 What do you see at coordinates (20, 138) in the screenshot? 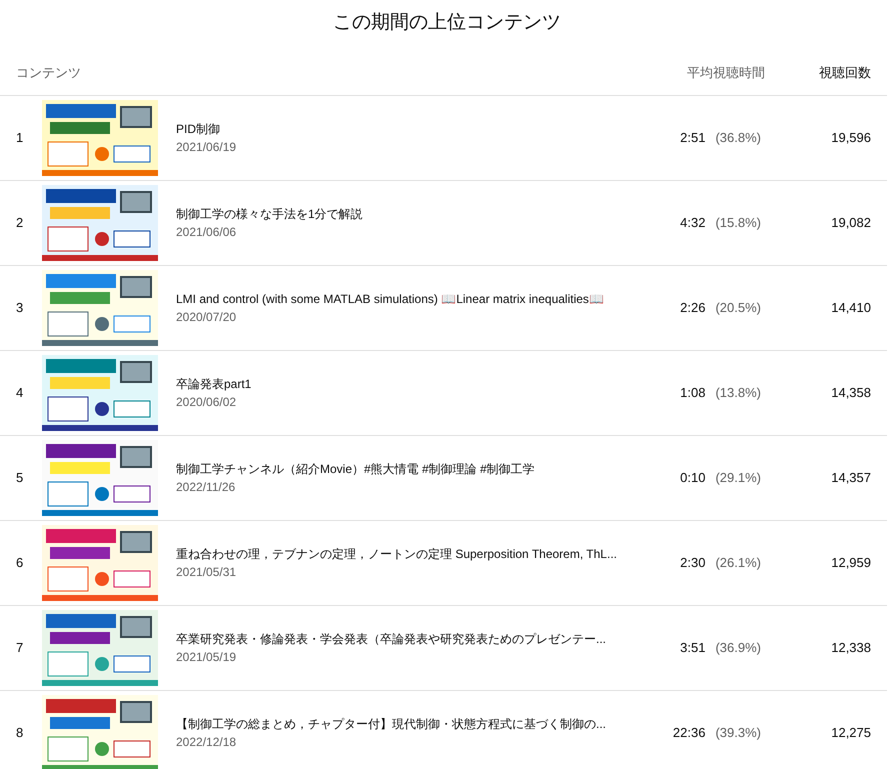
I see `rank-number: 1` at bounding box center [20, 138].